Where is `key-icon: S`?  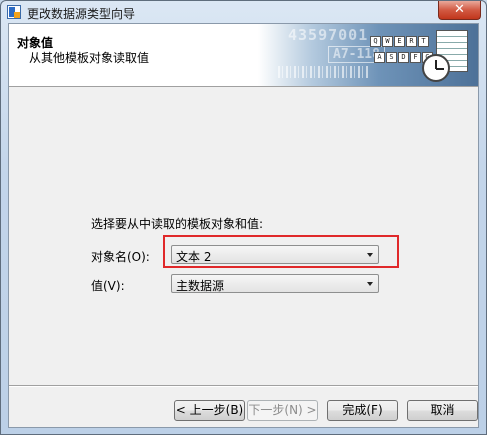 key-icon: S is located at coordinates (391, 57).